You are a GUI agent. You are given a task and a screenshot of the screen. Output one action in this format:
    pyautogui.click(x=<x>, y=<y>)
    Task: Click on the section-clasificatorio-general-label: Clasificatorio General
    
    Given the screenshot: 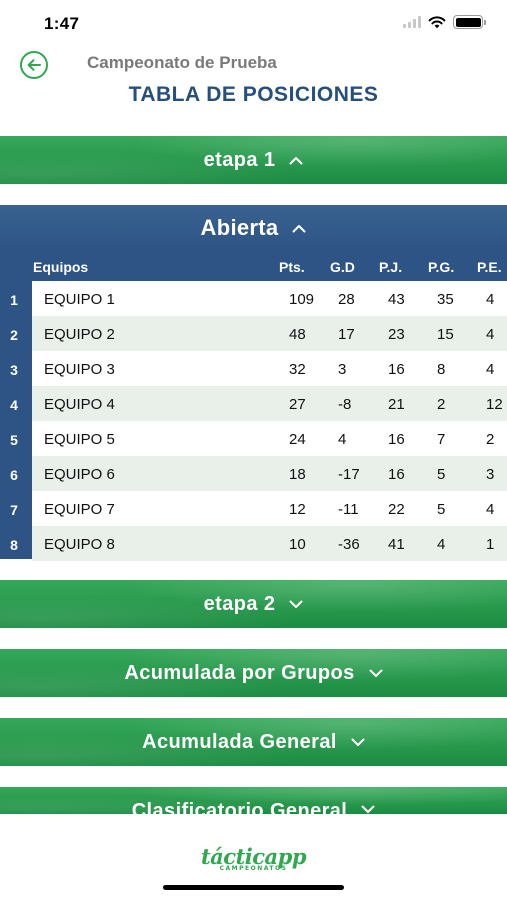 What is the action you would take?
    pyautogui.click(x=239, y=807)
    